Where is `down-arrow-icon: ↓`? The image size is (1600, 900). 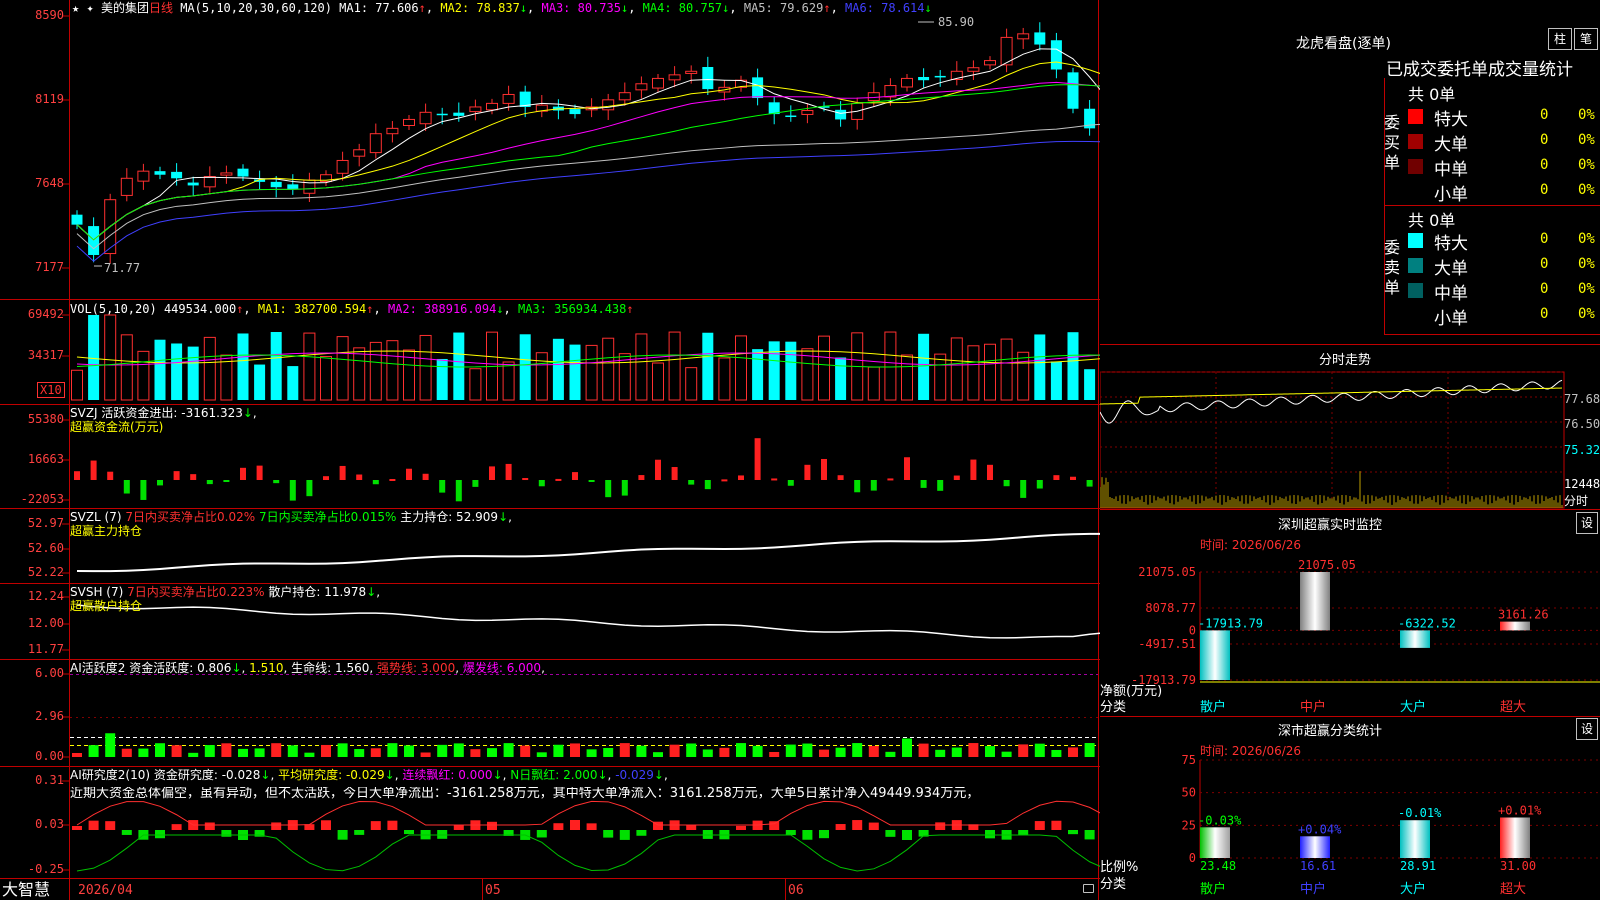 down-arrow-icon: ↓ is located at coordinates (928, 8).